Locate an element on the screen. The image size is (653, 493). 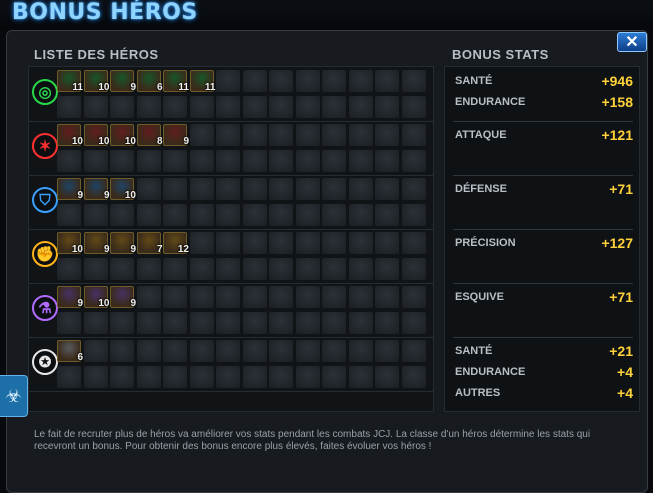
owned-hero-portrait: 7 is located at coordinates (149, 243).